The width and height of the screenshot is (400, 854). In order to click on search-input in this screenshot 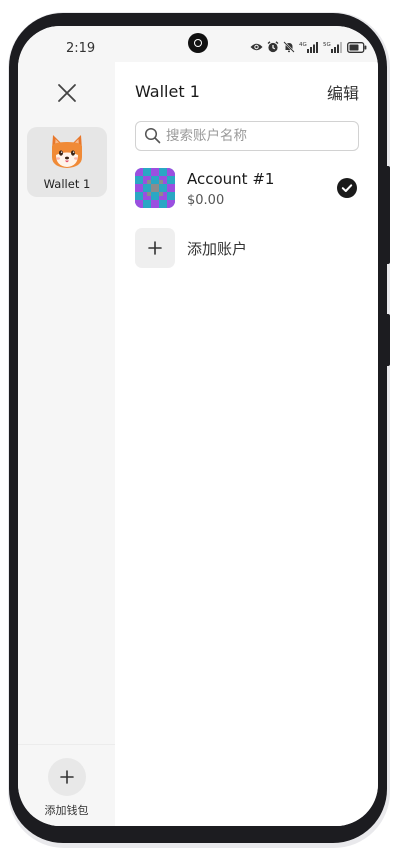, I will do `click(256, 136)`.